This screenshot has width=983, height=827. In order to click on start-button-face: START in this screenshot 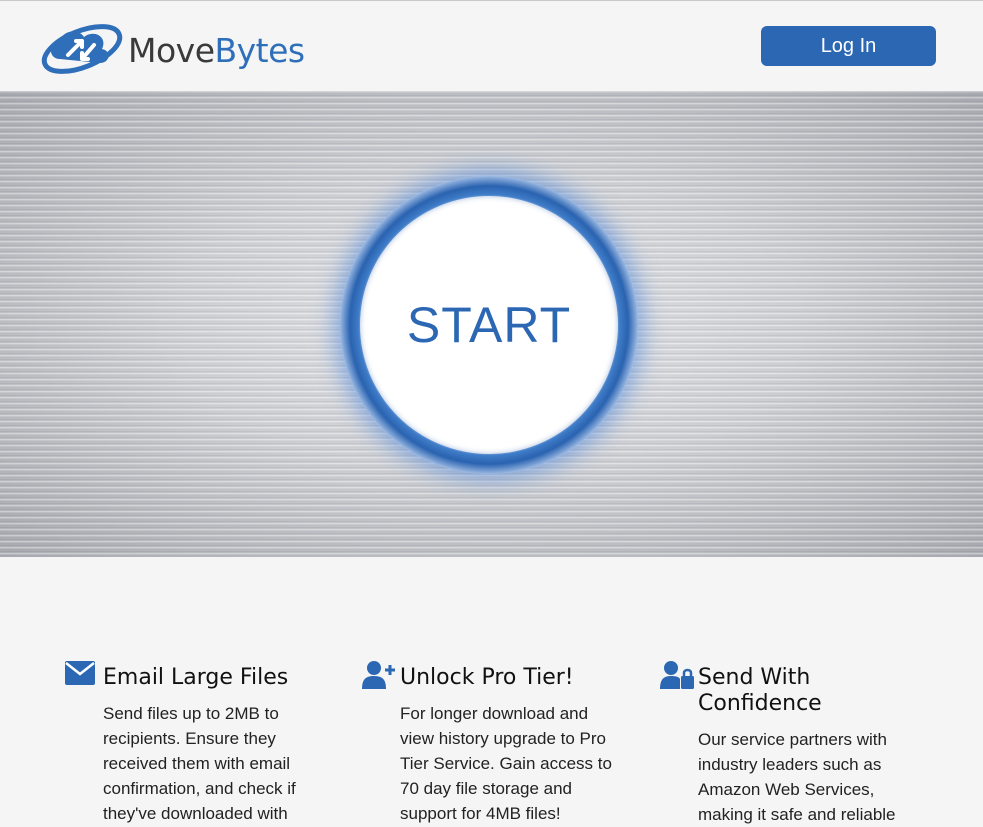, I will do `click(489, 325)`.